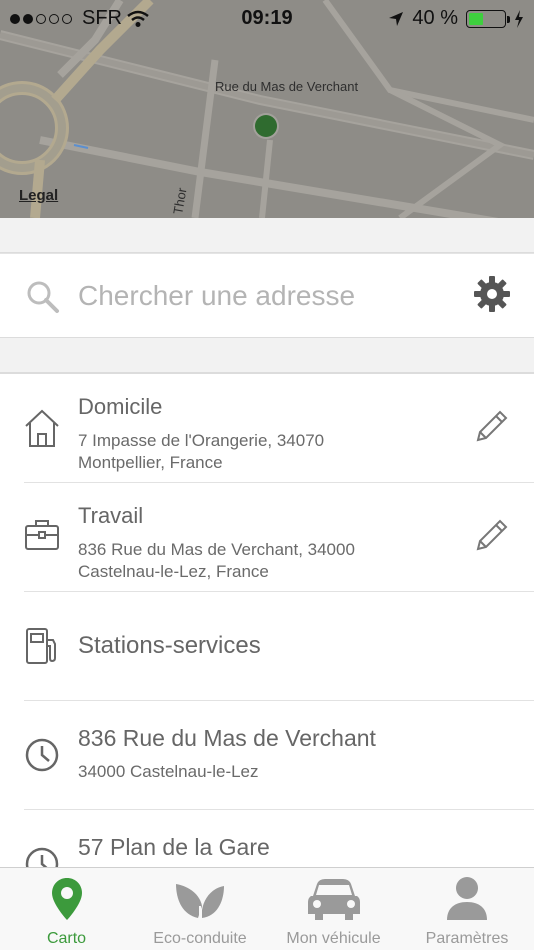 The height and width of the screenshot is (950, 534). Describe the element at coordinates (174, 847) in the screenshot. I see `recent-title: 57 Plan de la Gare` at that location.